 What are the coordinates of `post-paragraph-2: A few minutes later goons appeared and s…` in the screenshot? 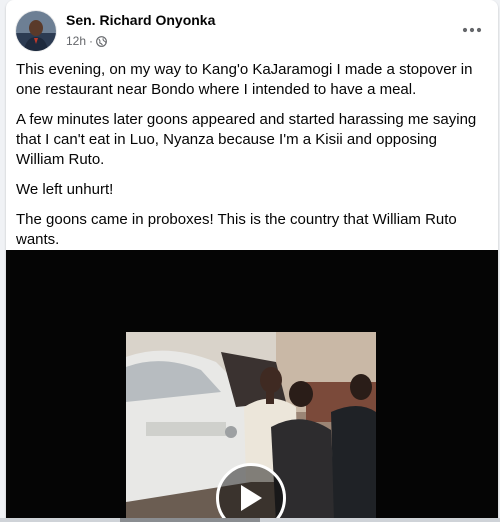 It's located at (246, 139).